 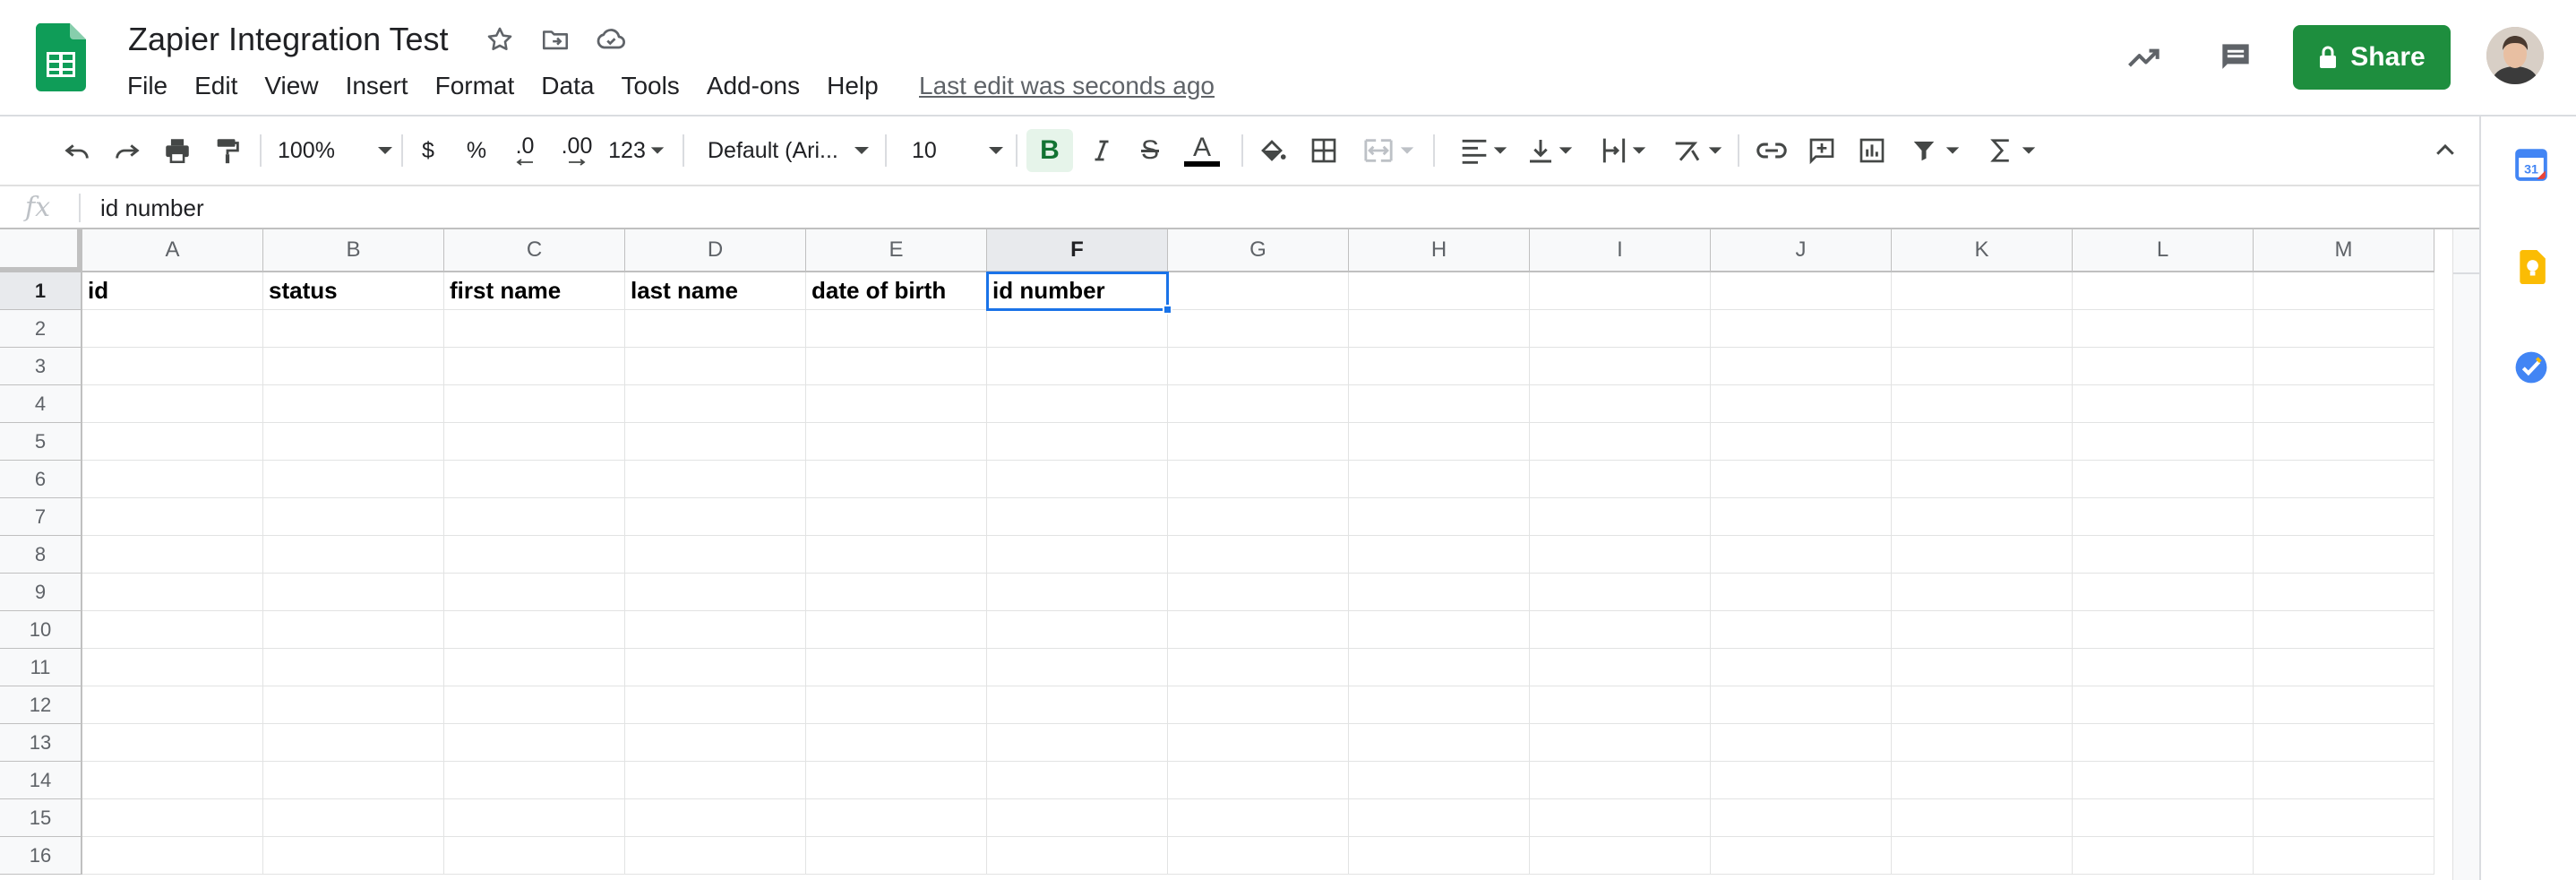 What do you see at coordinates (1801, 555) in the screenshot?
I see `cell-j8` at bounding box center [1801, 555].